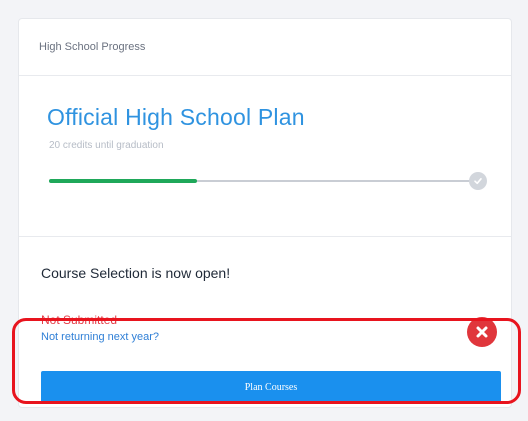 This screenshot has height=421, width=528. What do you see at coordinates (478, 181) in the screenshot?
I see `check-icon` at bounding box center [478, 181].